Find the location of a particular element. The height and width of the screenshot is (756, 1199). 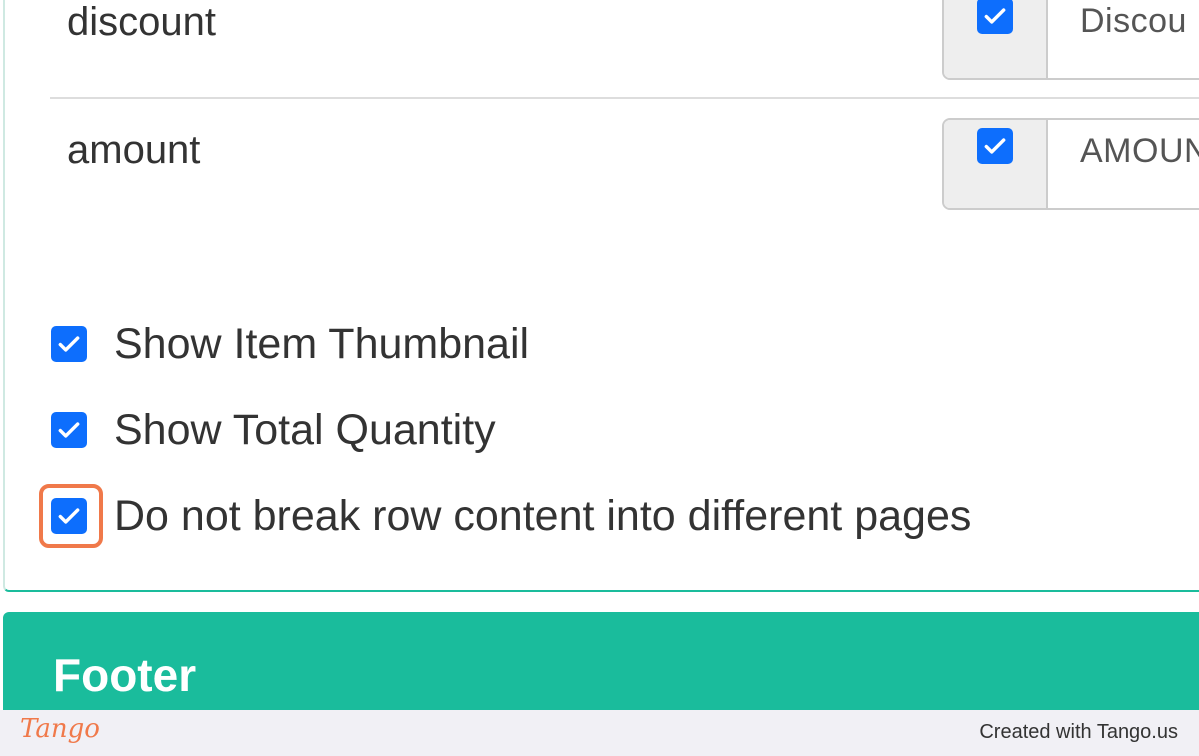

amount-addon is located at coordinates (996, 164).